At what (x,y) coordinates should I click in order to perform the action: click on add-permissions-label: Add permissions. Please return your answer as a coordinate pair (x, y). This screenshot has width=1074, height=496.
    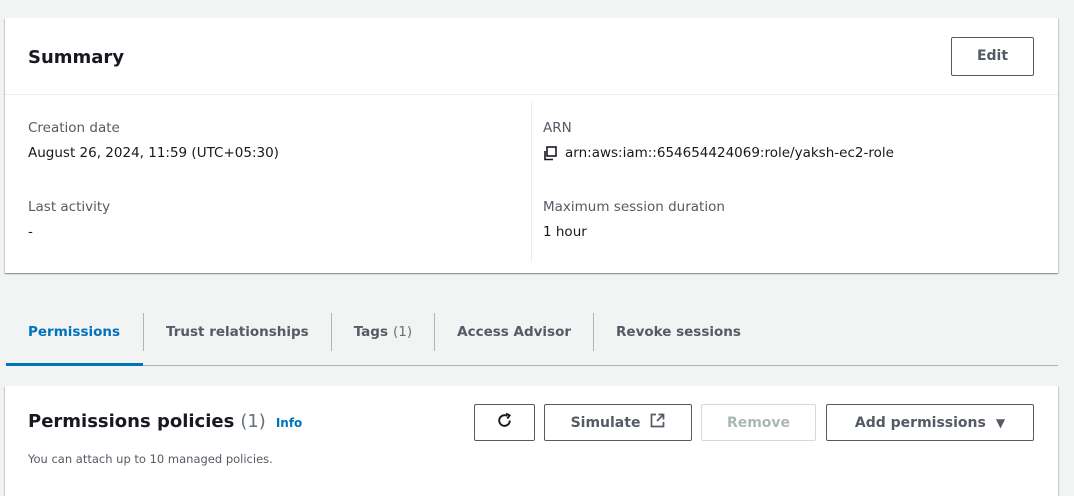
    Looking at the image, I should click on (920, 422).